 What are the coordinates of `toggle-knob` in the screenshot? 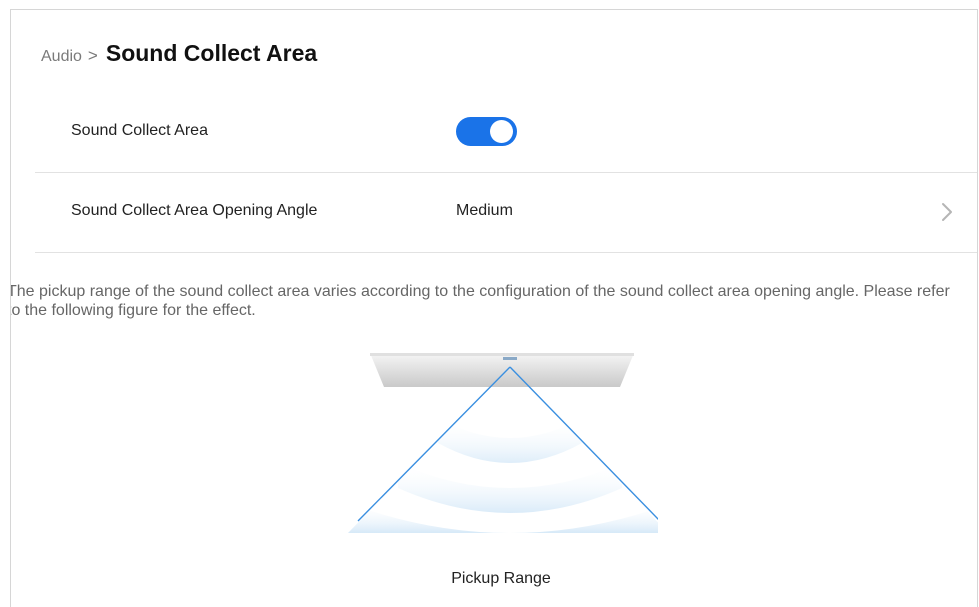 It's located at (501, 131).